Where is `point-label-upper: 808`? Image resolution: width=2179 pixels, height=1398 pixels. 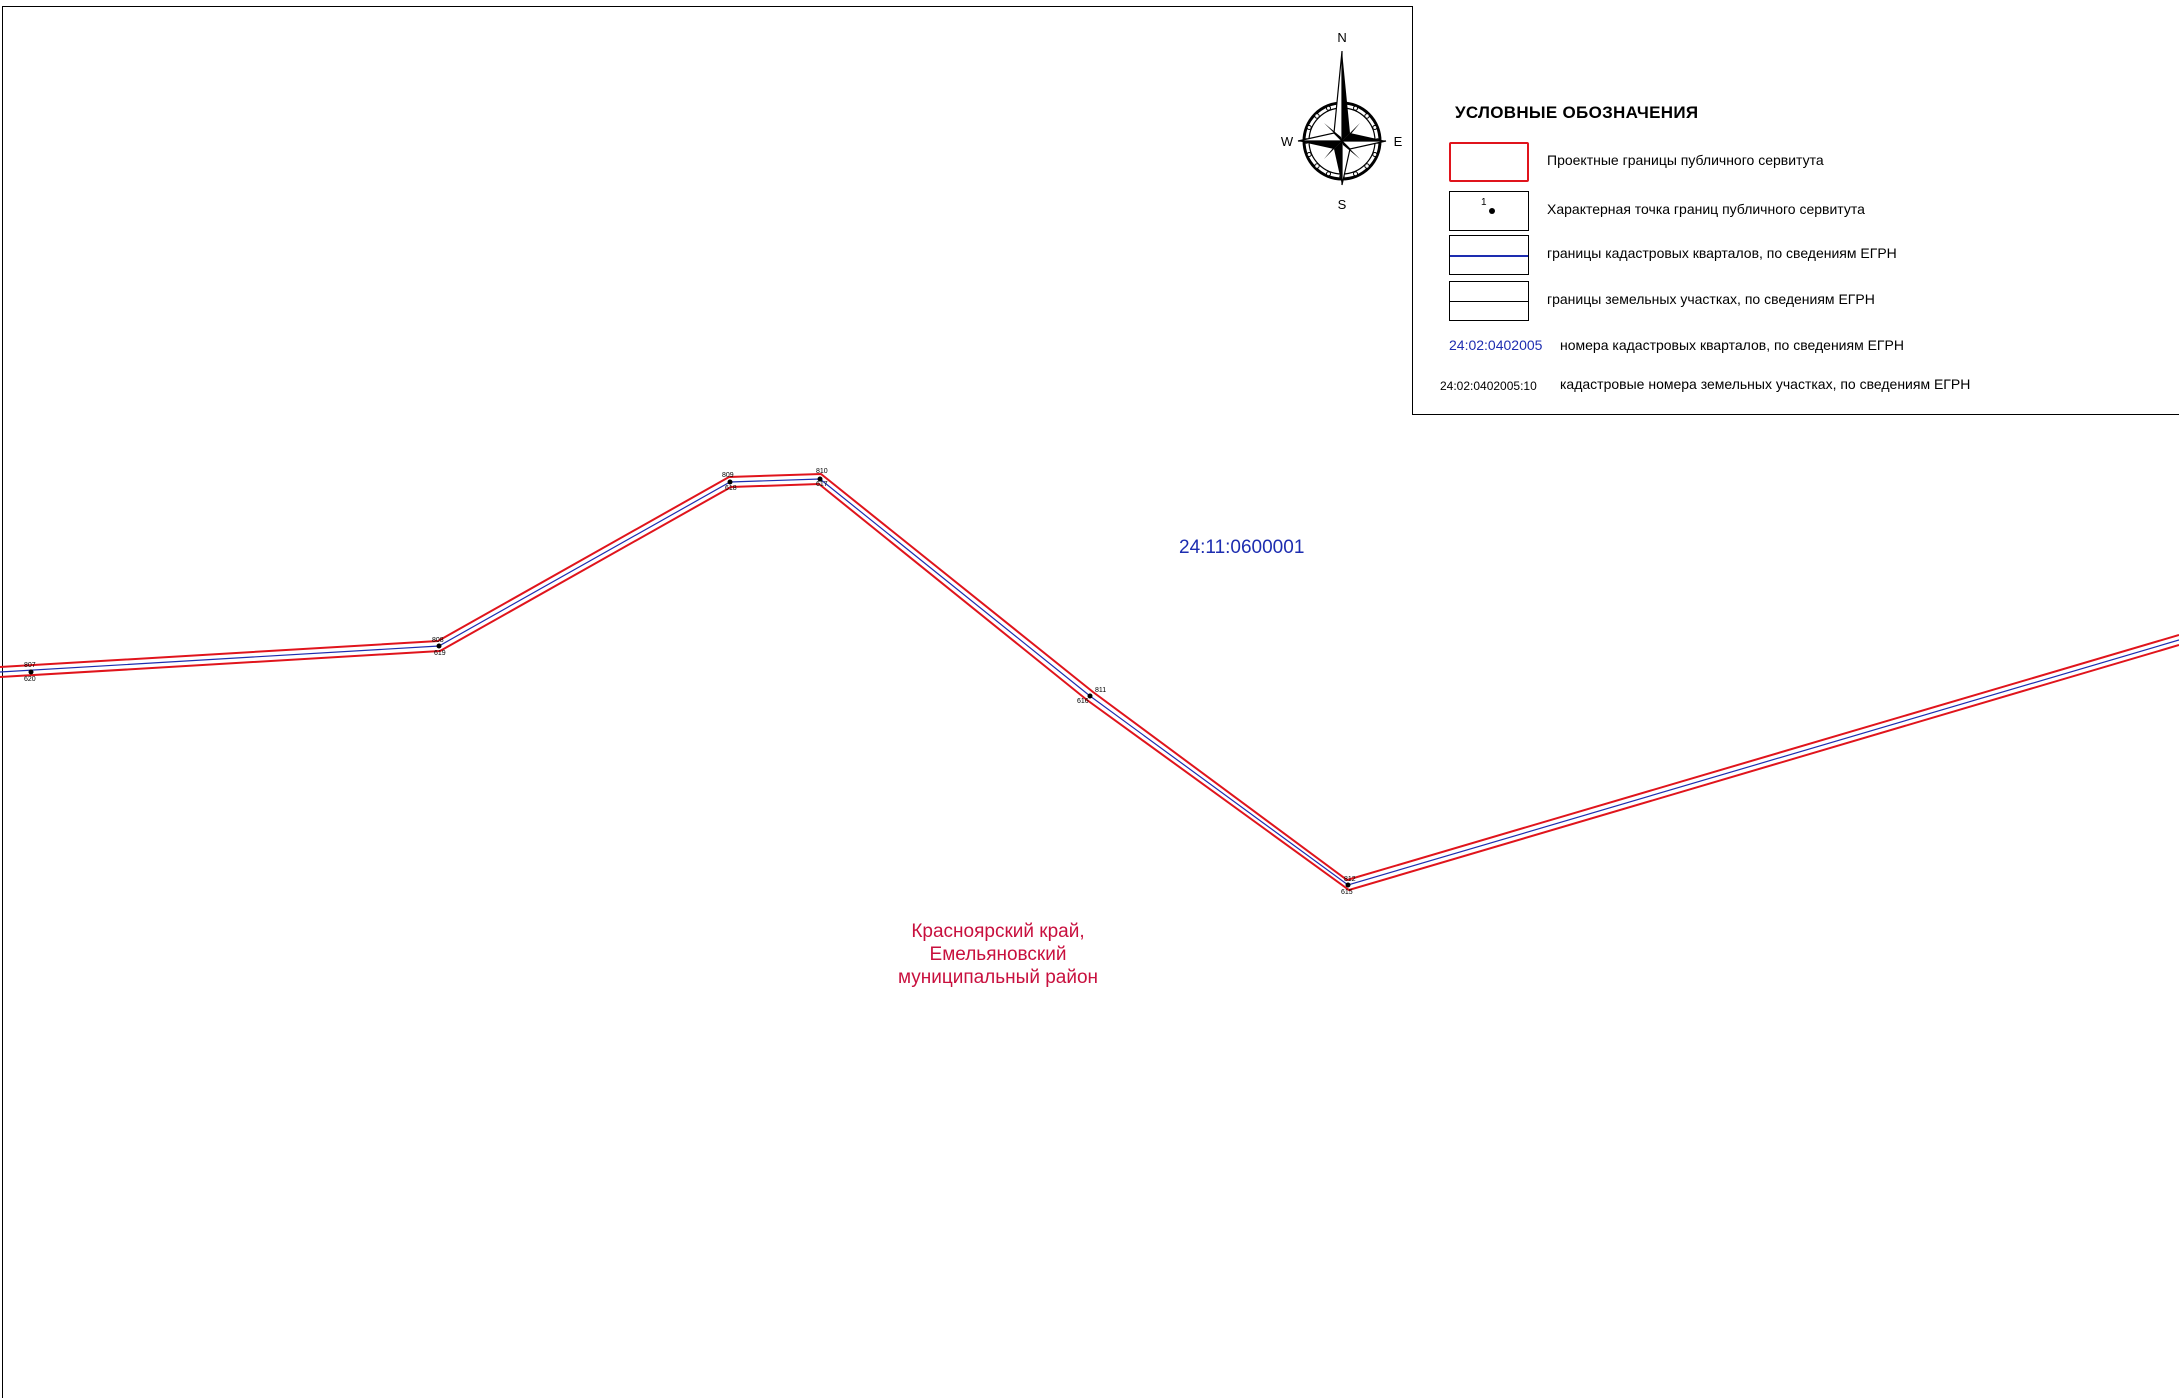 point-label-upper: 808 is located at coordinates (438, 640).